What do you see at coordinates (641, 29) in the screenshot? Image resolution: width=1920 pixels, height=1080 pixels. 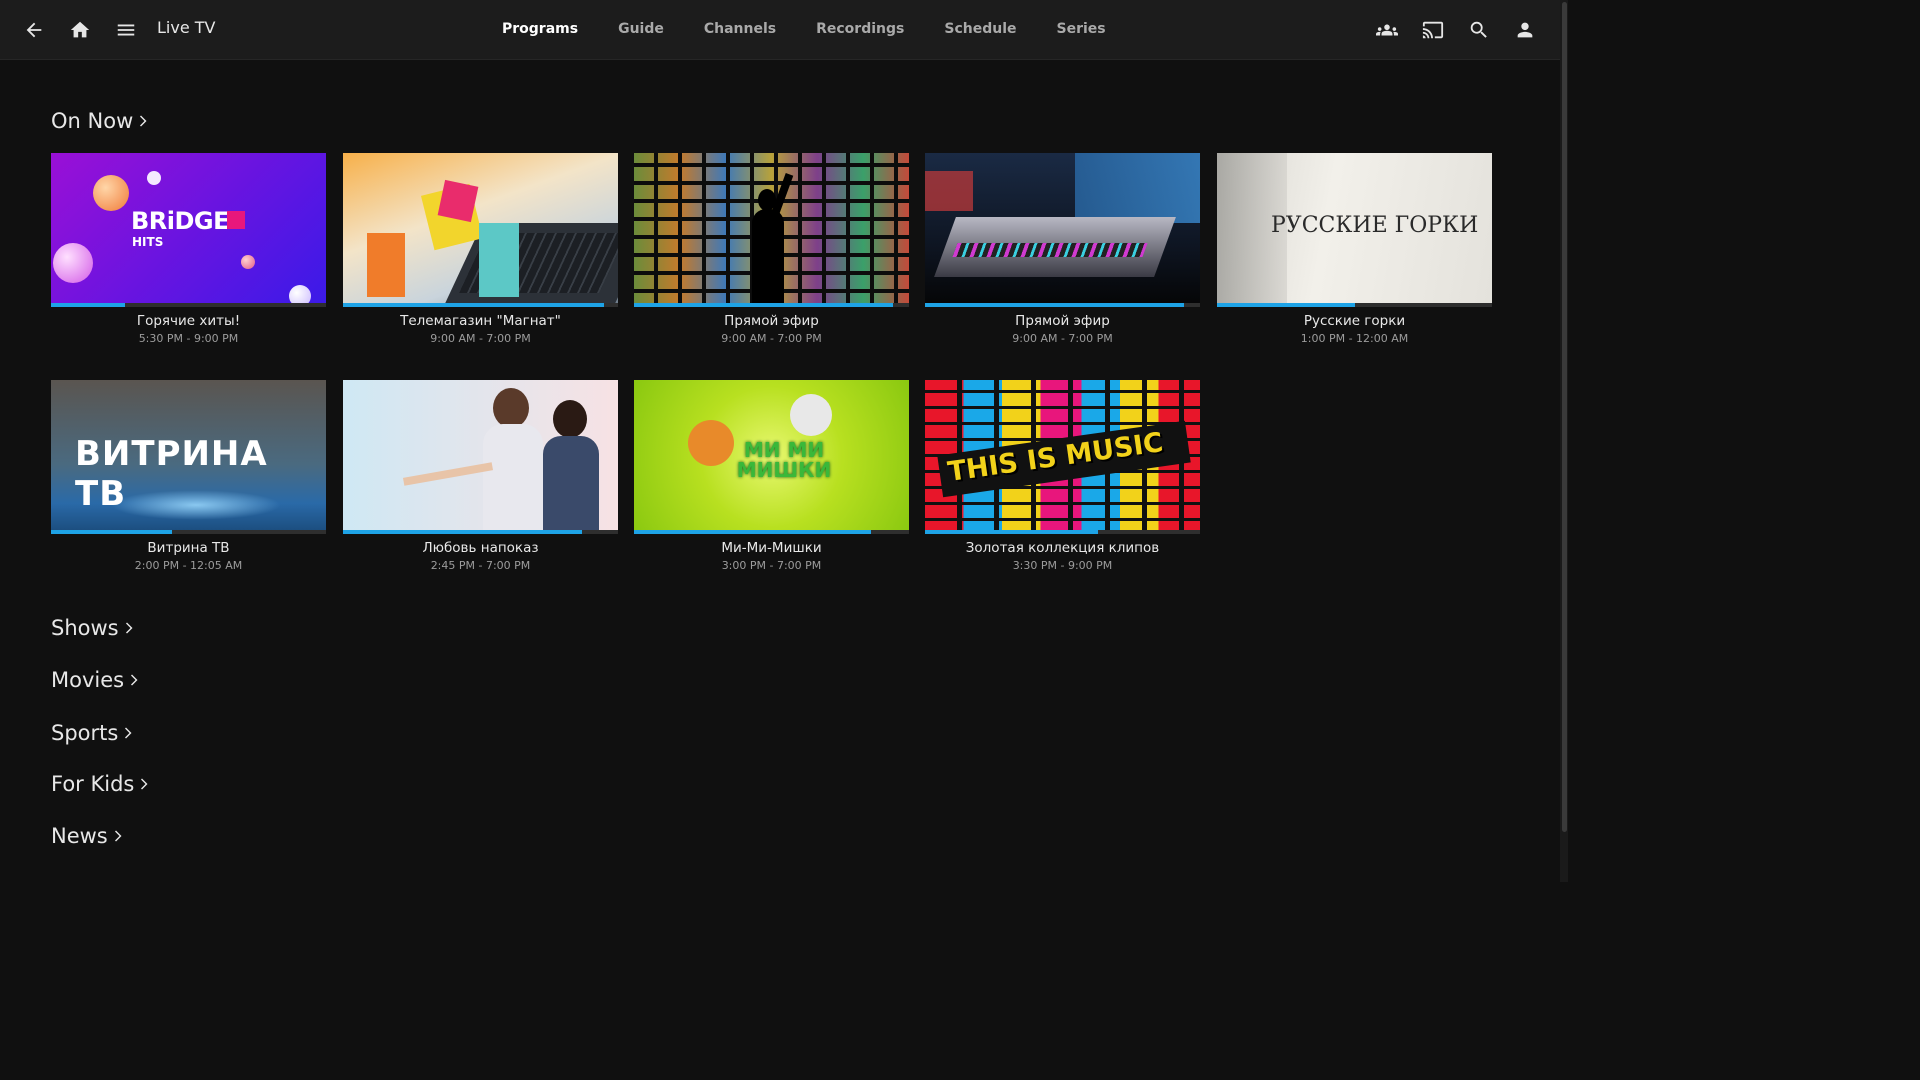 I see `tab-guide: Guide` at bounding box center [641, 29].